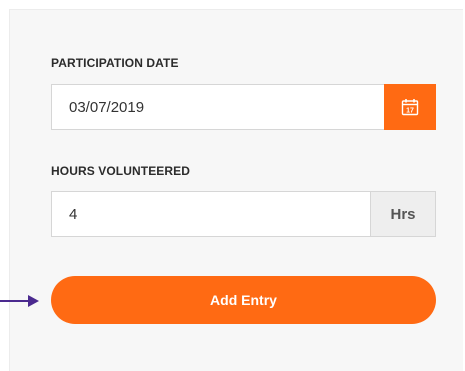 This screenshot has height=371, width=465. What do you see at coordinates (243, 300) in the screenshot?
I see `add-entry-button: Add Entry` at bounding box center [243, 300].